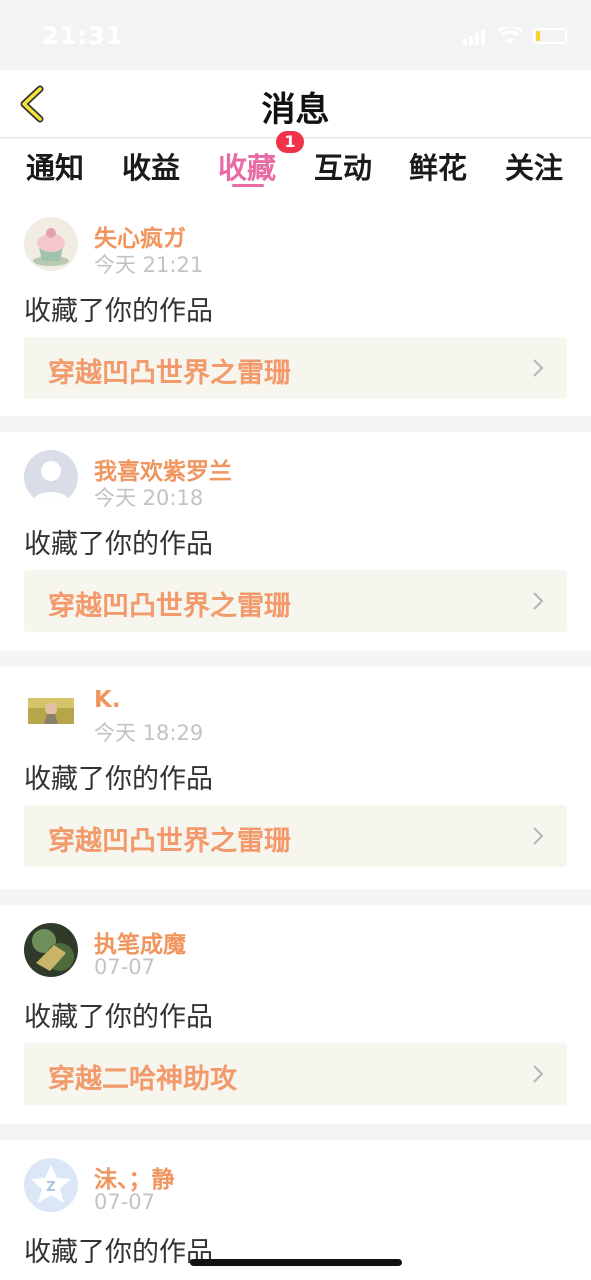 Image resolution: width=591 pixels, height=1280 pixels. Describe the element at coordinates (343, 166) in the screenshot. I see `tab-interaction: 互动` at that location.